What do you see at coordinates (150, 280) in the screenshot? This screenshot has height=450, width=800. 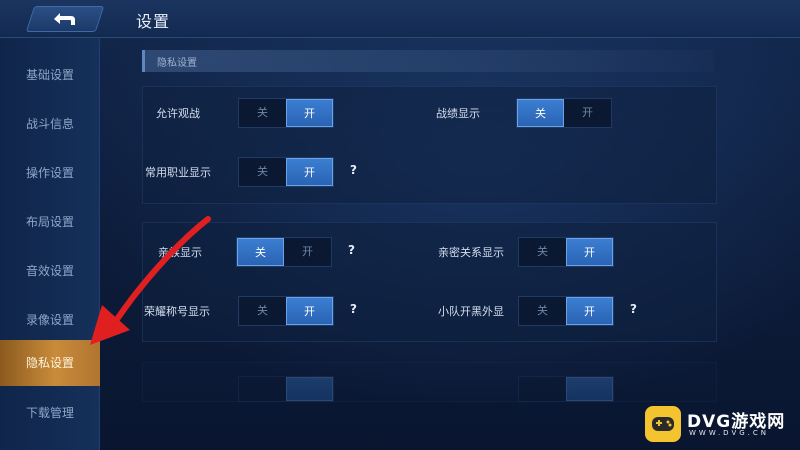 I see `red-arrow-annotation-icon` at bounding box center [150, 280].